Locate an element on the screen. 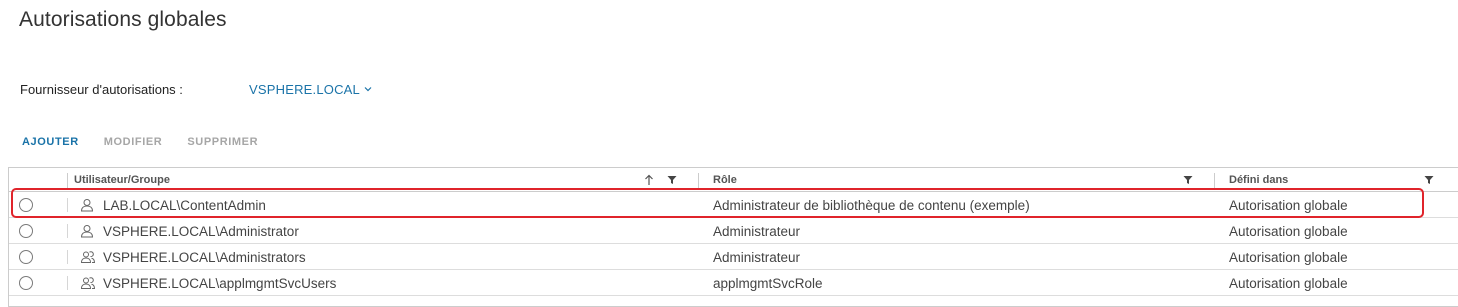  chevron-down-icon is located at coordinates (368, 89).